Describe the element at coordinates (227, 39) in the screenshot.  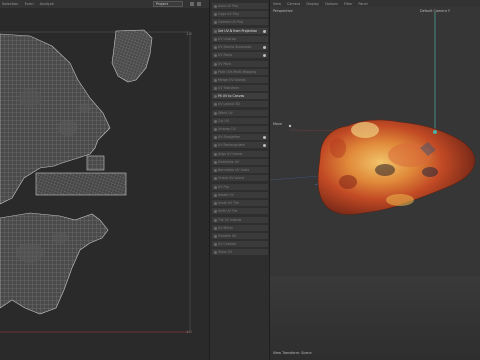
I see `tool-label: UV Unwrap` at that location.